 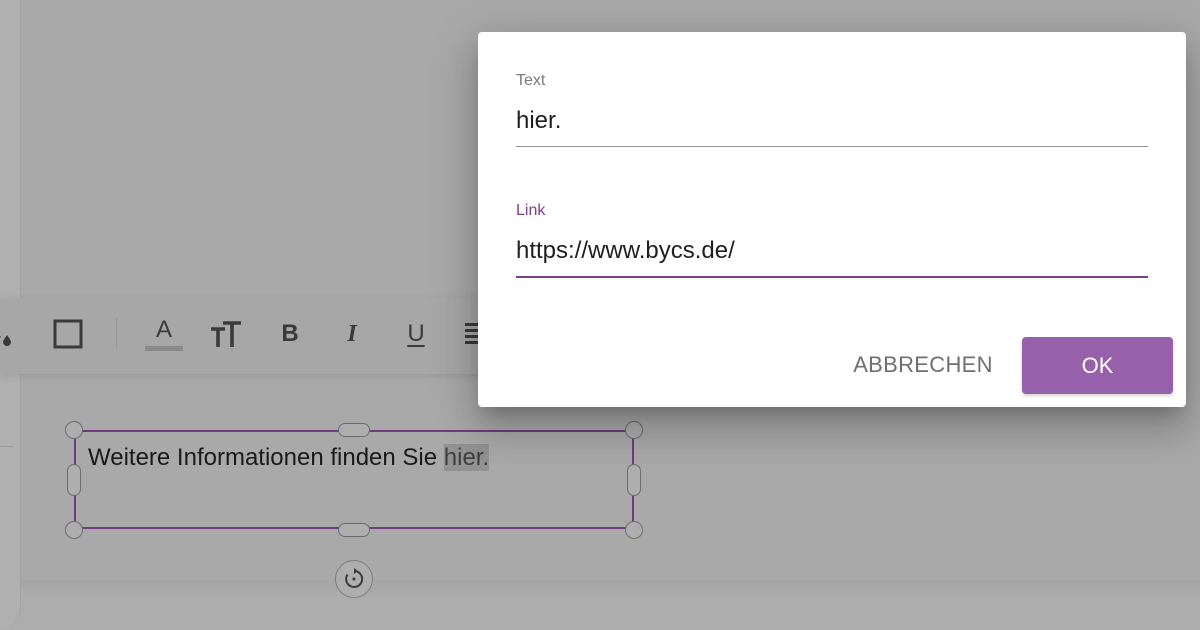 What do you see at coordinates (290, 334) in the screenshot?
I see `bold-icon: B` at bounding box center [290, 334].